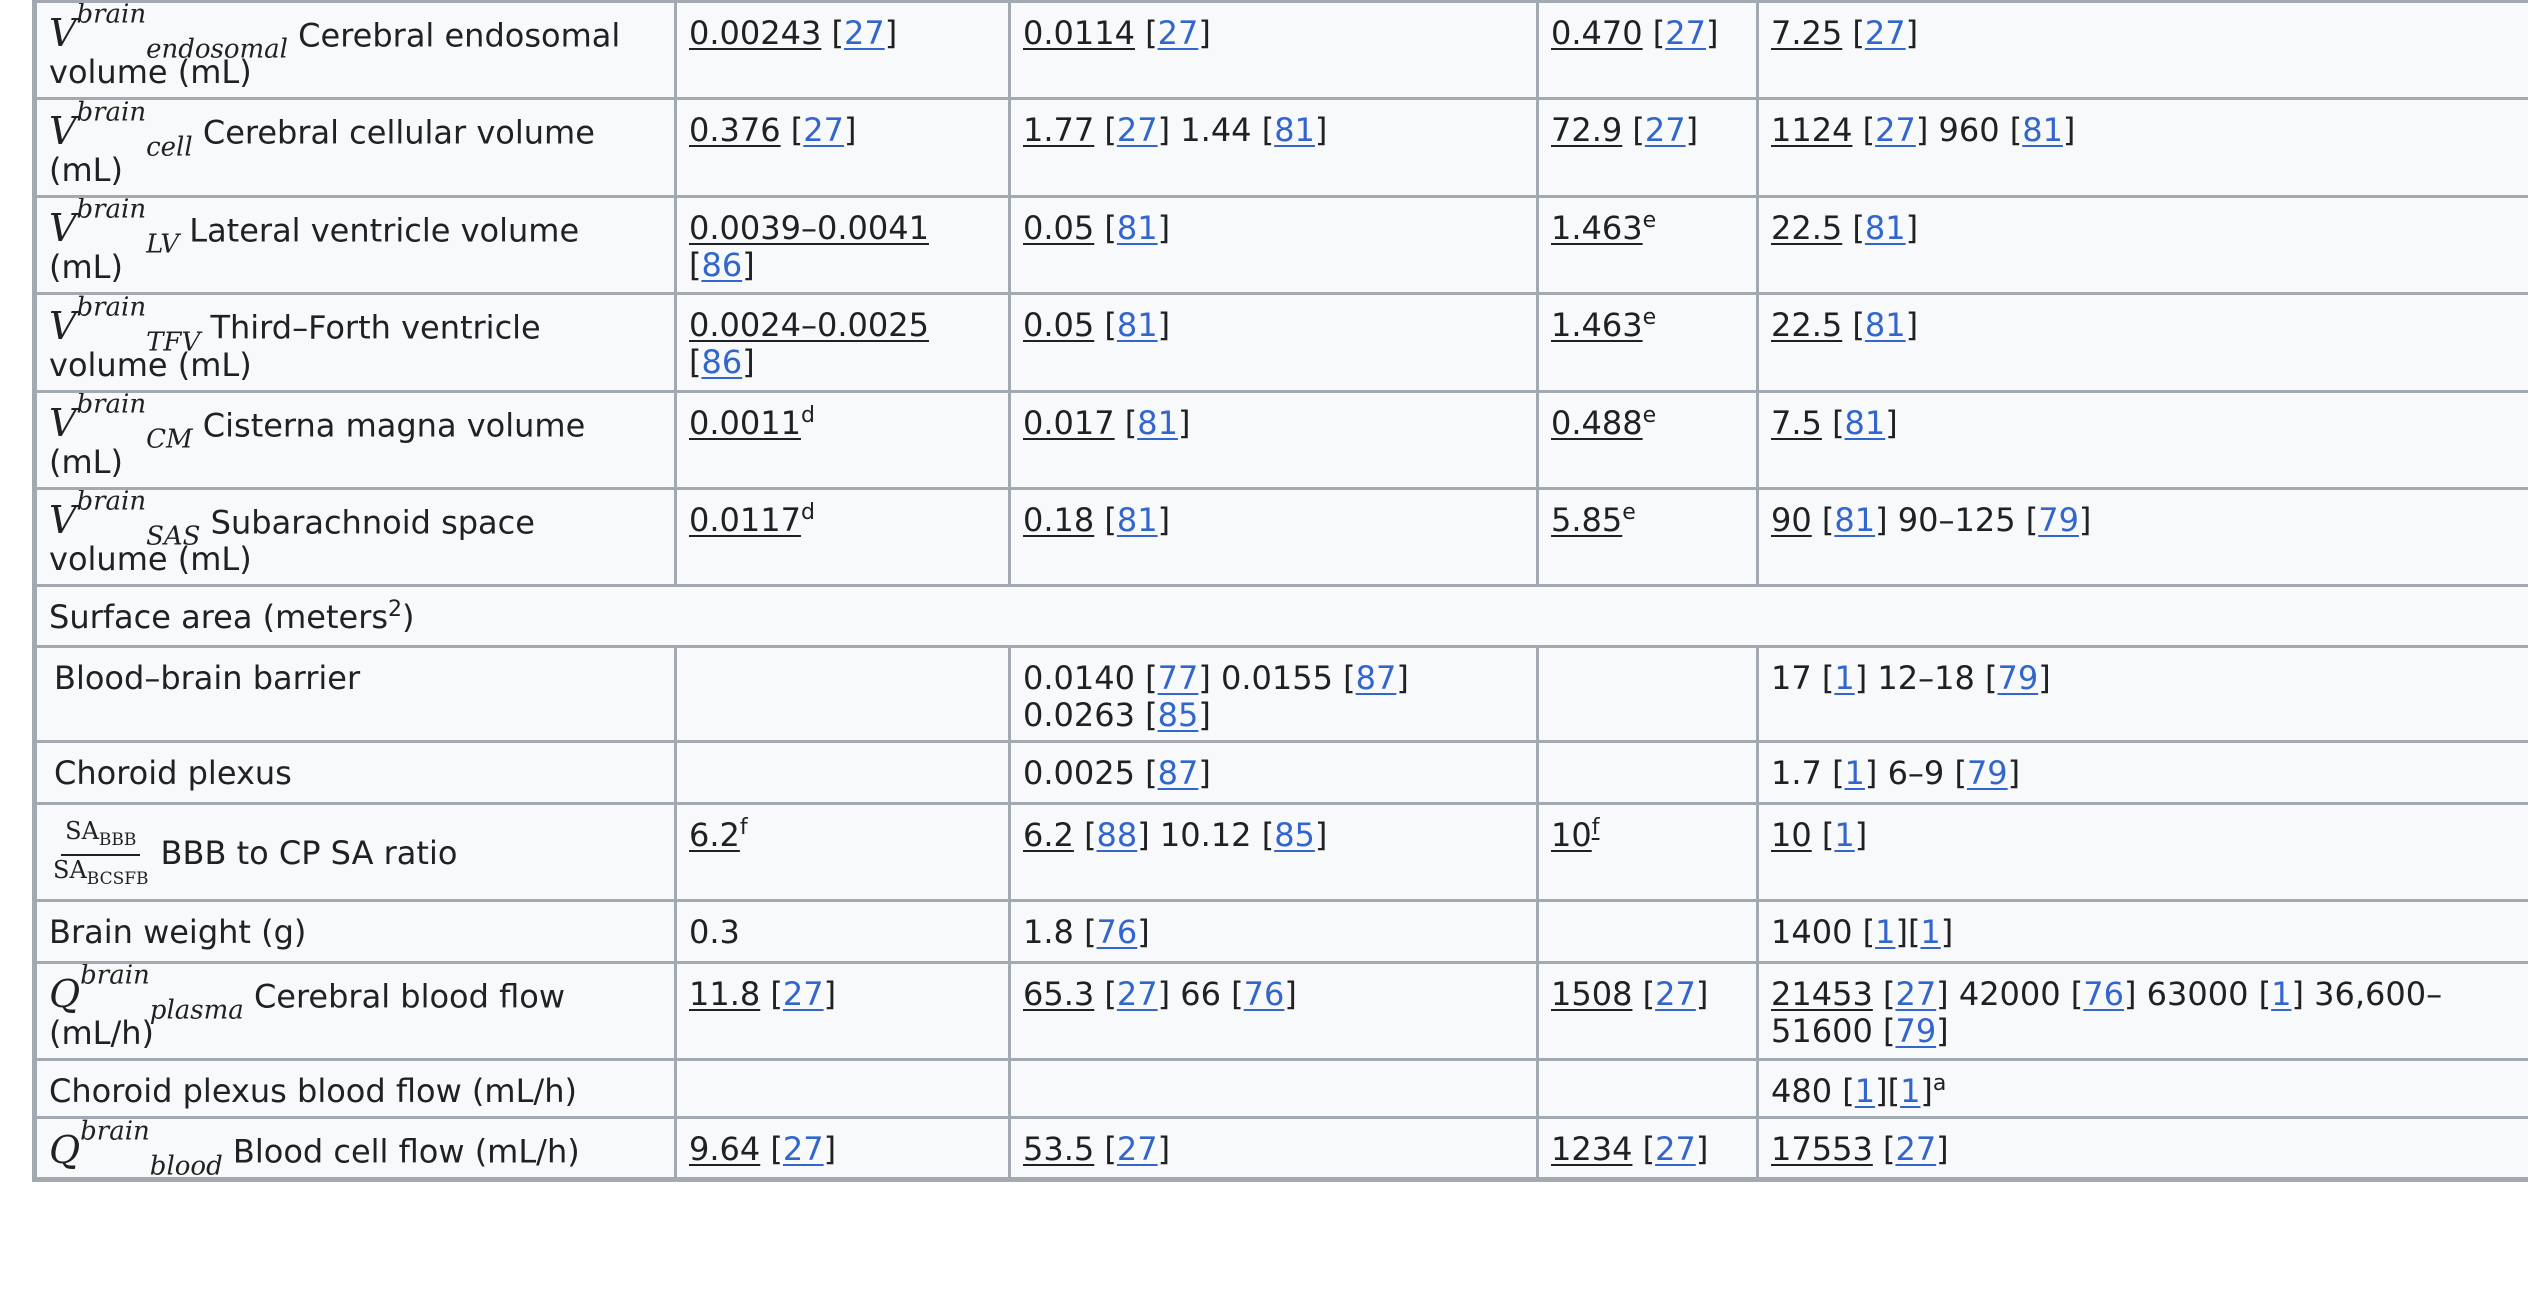 The height and width of the screenshot is (1302, 2528). What do you see at coordinates (1117, 835) in the screenshot?
I see `citation-link: 88` at bounding box center [1117, 835].